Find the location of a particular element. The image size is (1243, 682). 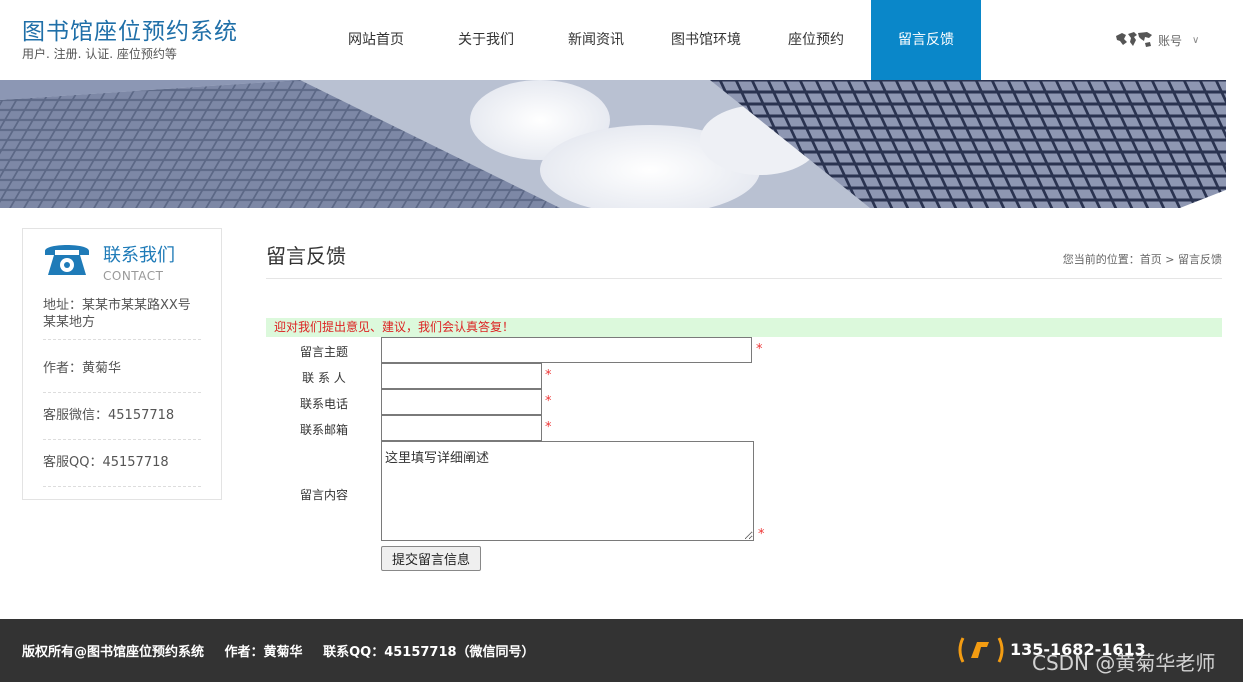

contact-wechat: 客服微信：45157718 is located at coordinates (122, 423).